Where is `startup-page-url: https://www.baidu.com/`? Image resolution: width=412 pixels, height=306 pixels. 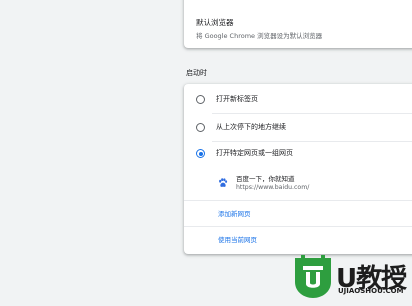 startup-page-url: https://www.baidu.com/ is located at coordinates (273, 187).